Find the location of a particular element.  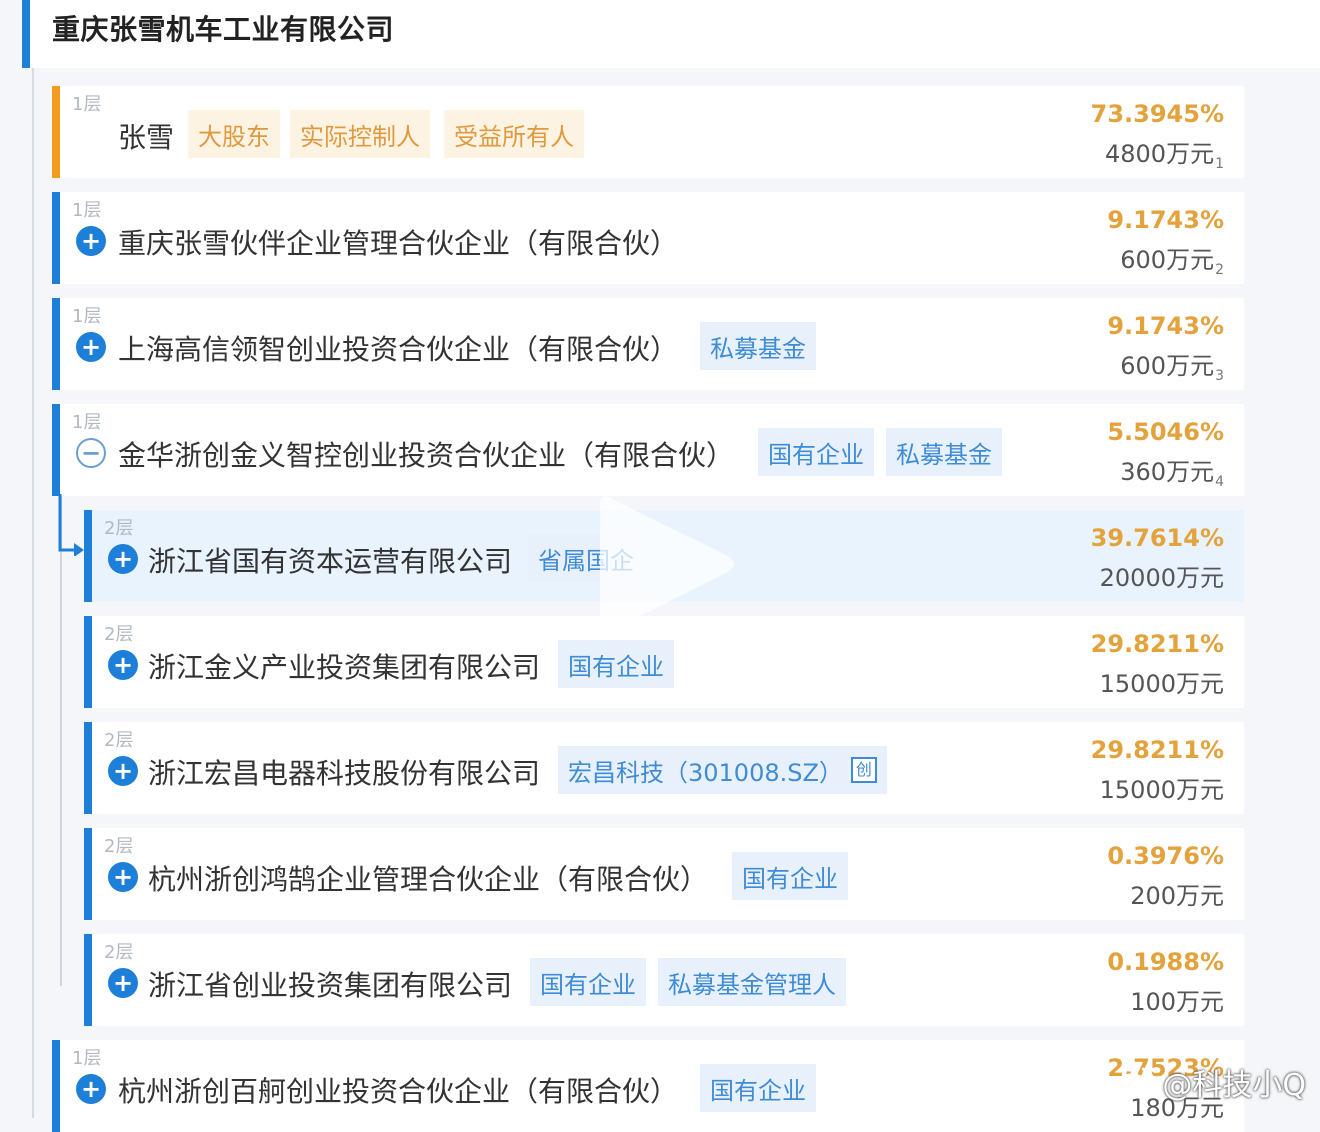

share-percent: 0.3976% is located at coordinates (1165, 856).